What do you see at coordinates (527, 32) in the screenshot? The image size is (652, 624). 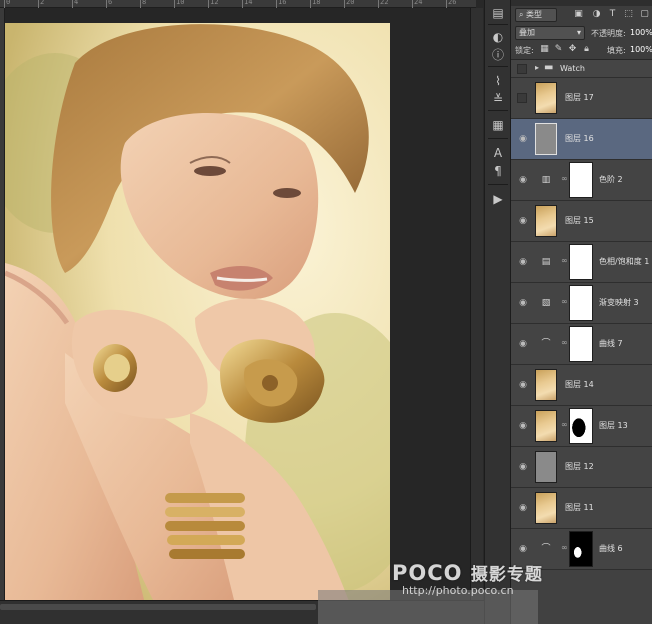 I see `blend-mode-value: 叠加` at bounding box center [527, 32].